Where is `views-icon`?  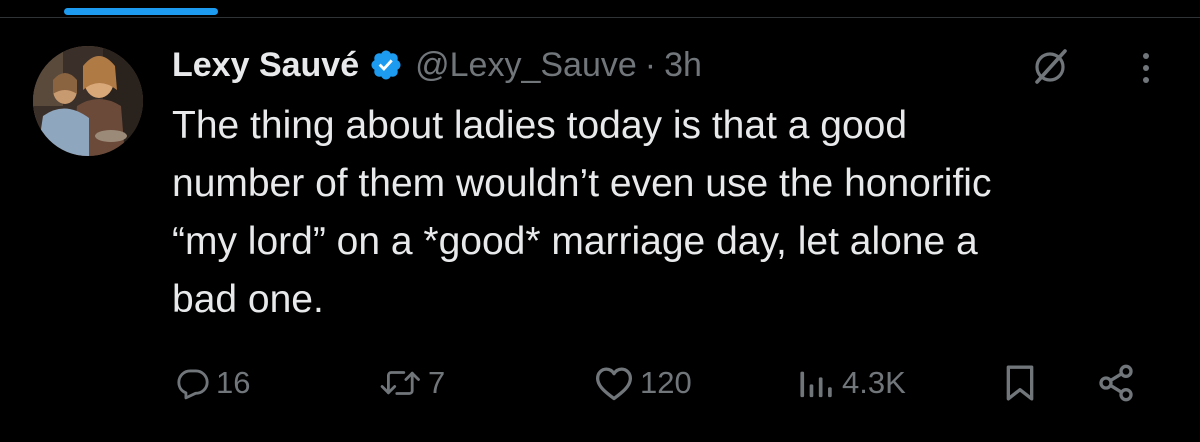
views-icon is located at coordinates (816, 384).